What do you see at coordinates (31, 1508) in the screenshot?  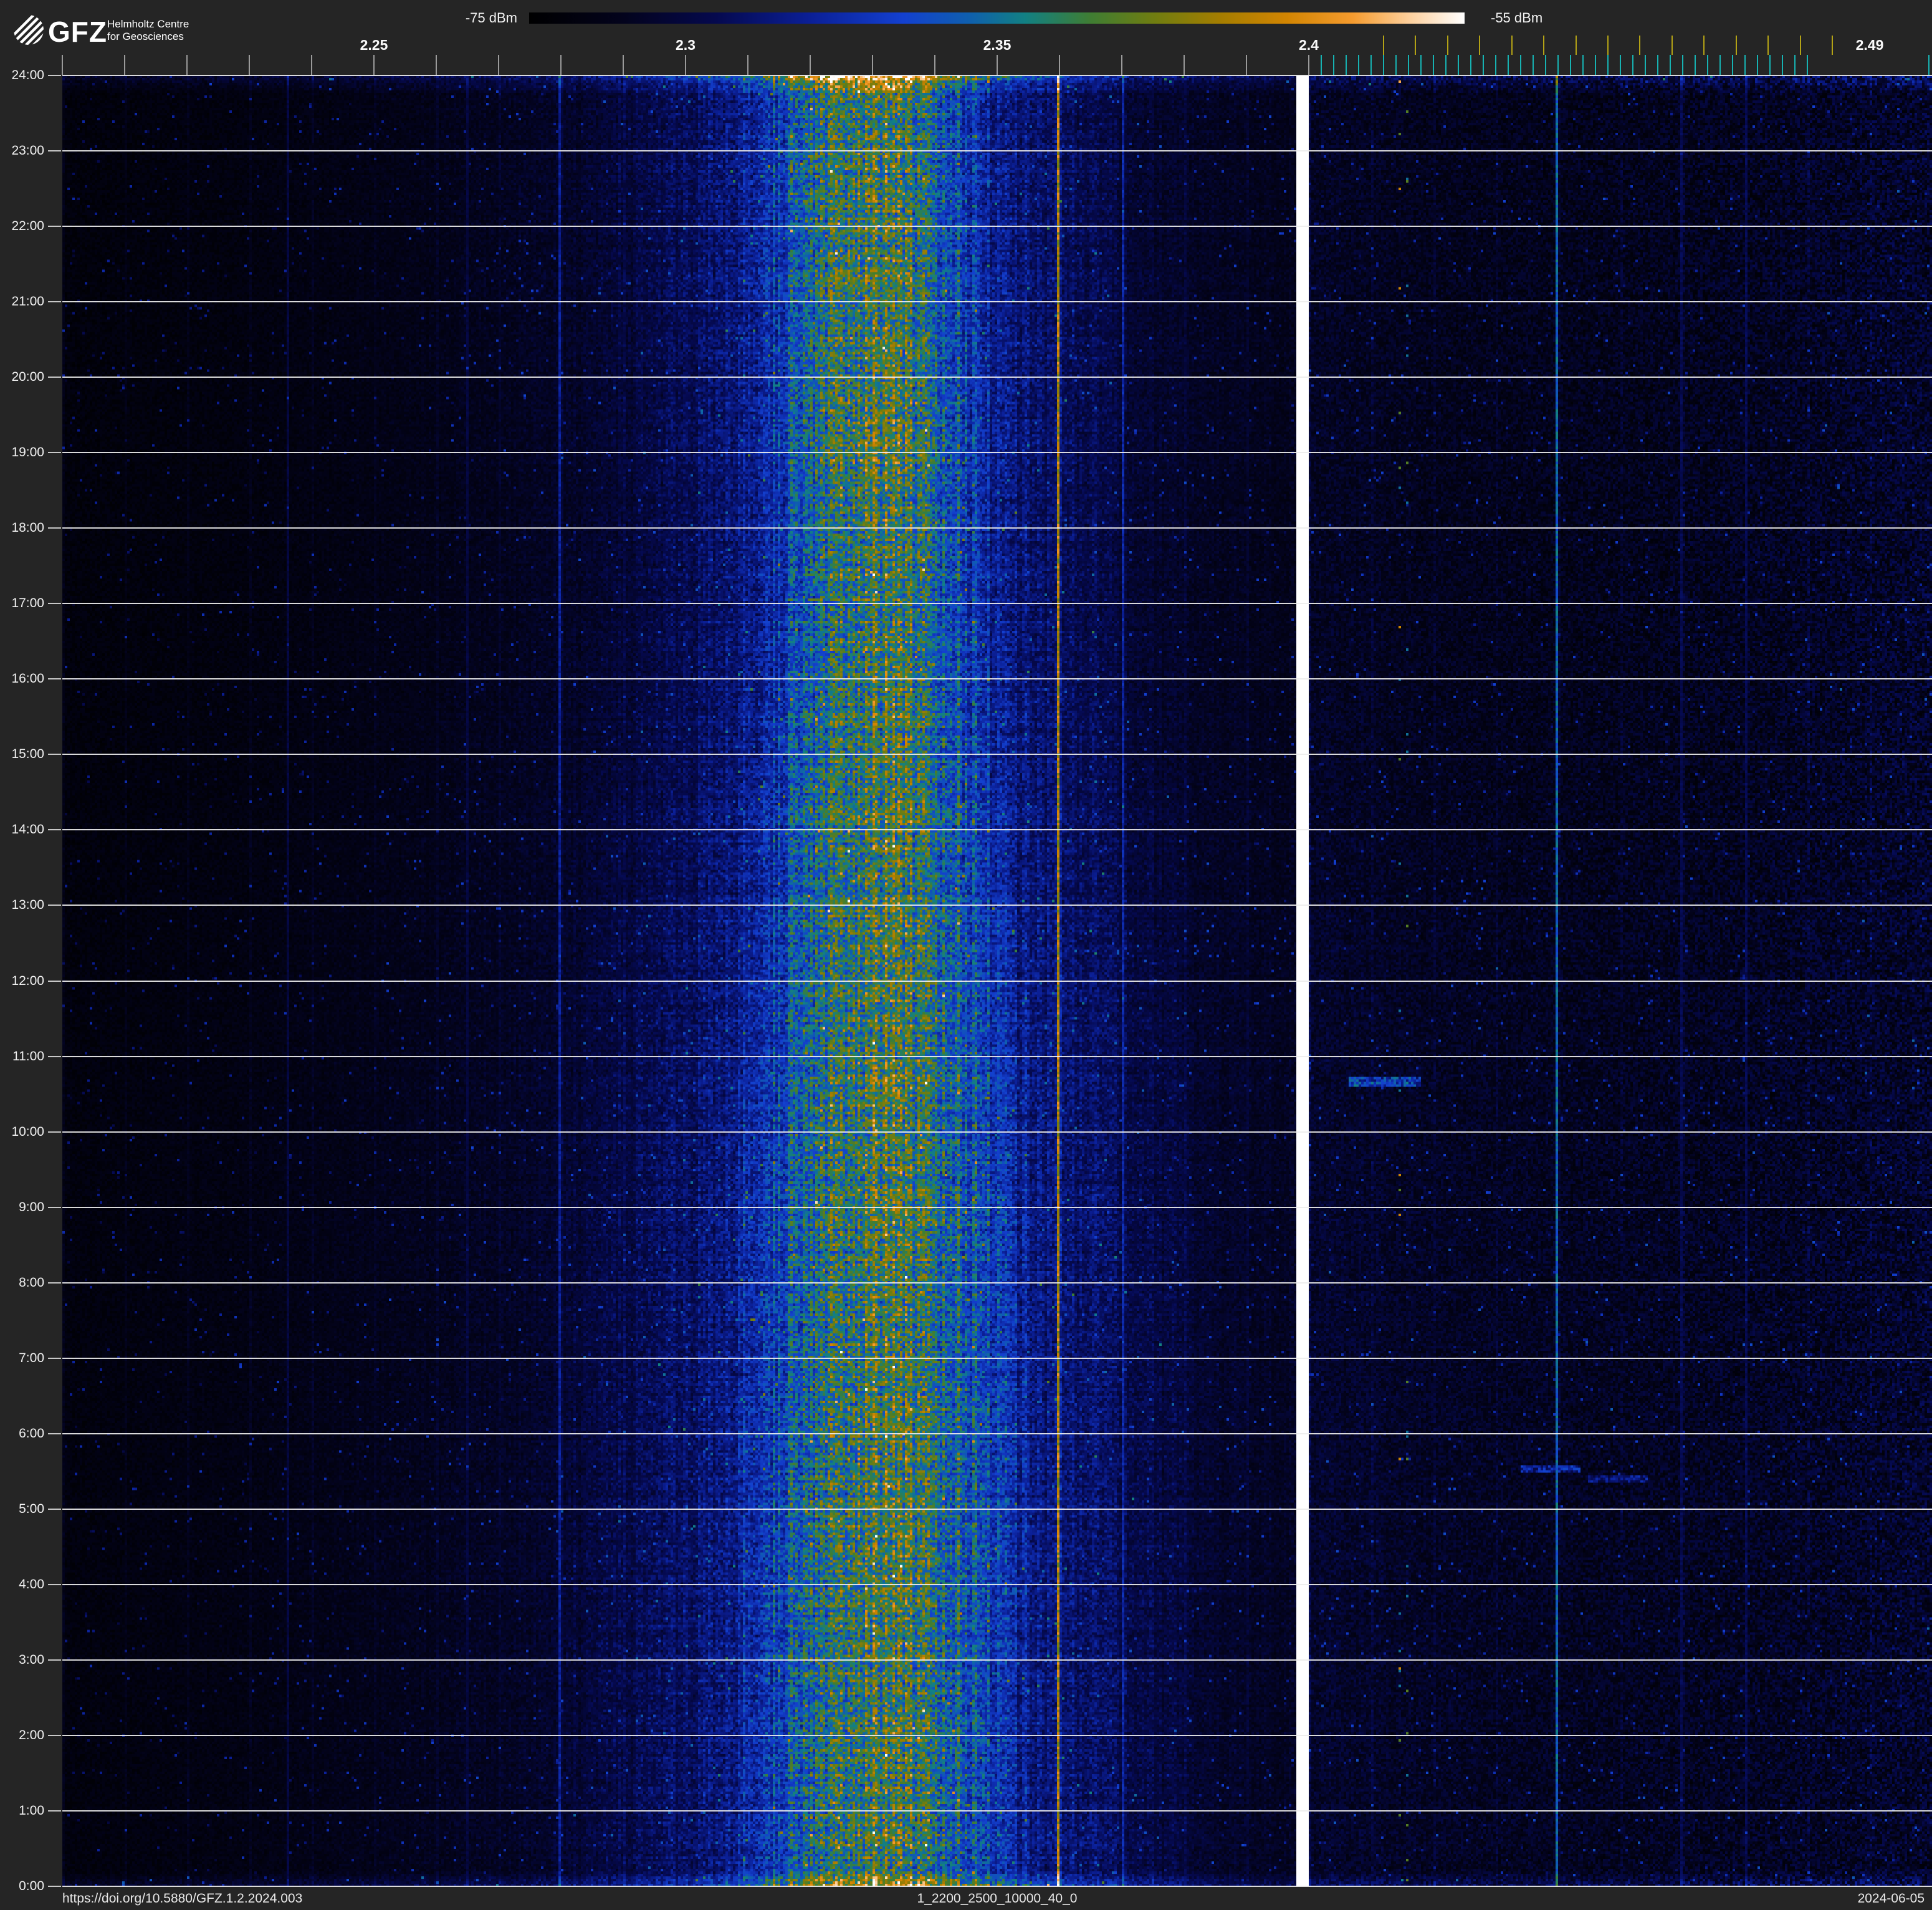 I see `time-tick-label: 5:00` at bounding box center [31, 1508].